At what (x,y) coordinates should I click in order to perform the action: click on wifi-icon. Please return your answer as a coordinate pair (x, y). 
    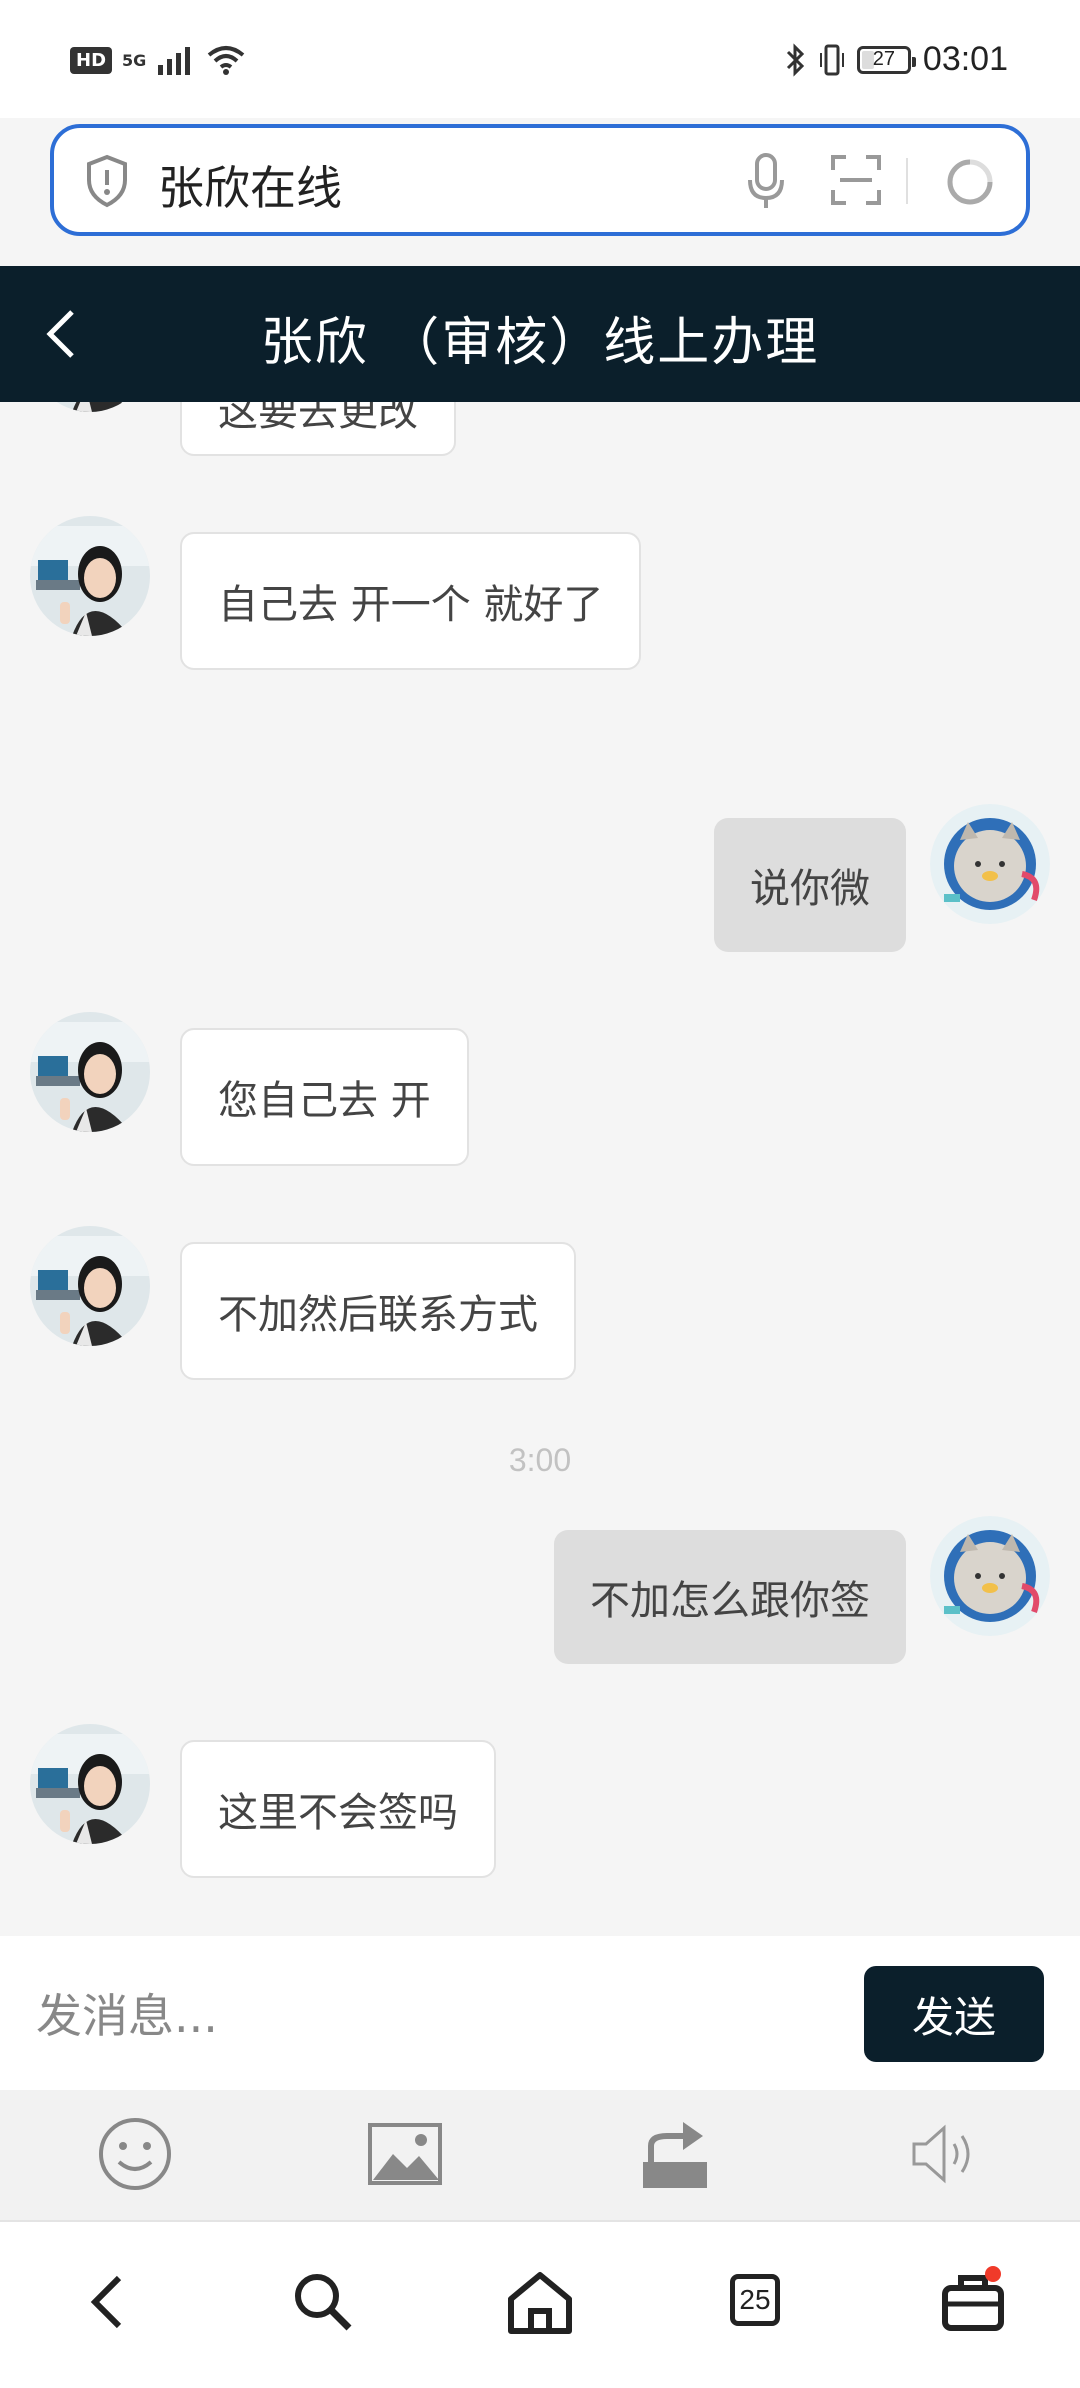
    Looking at the image, I should click on (226, 60).